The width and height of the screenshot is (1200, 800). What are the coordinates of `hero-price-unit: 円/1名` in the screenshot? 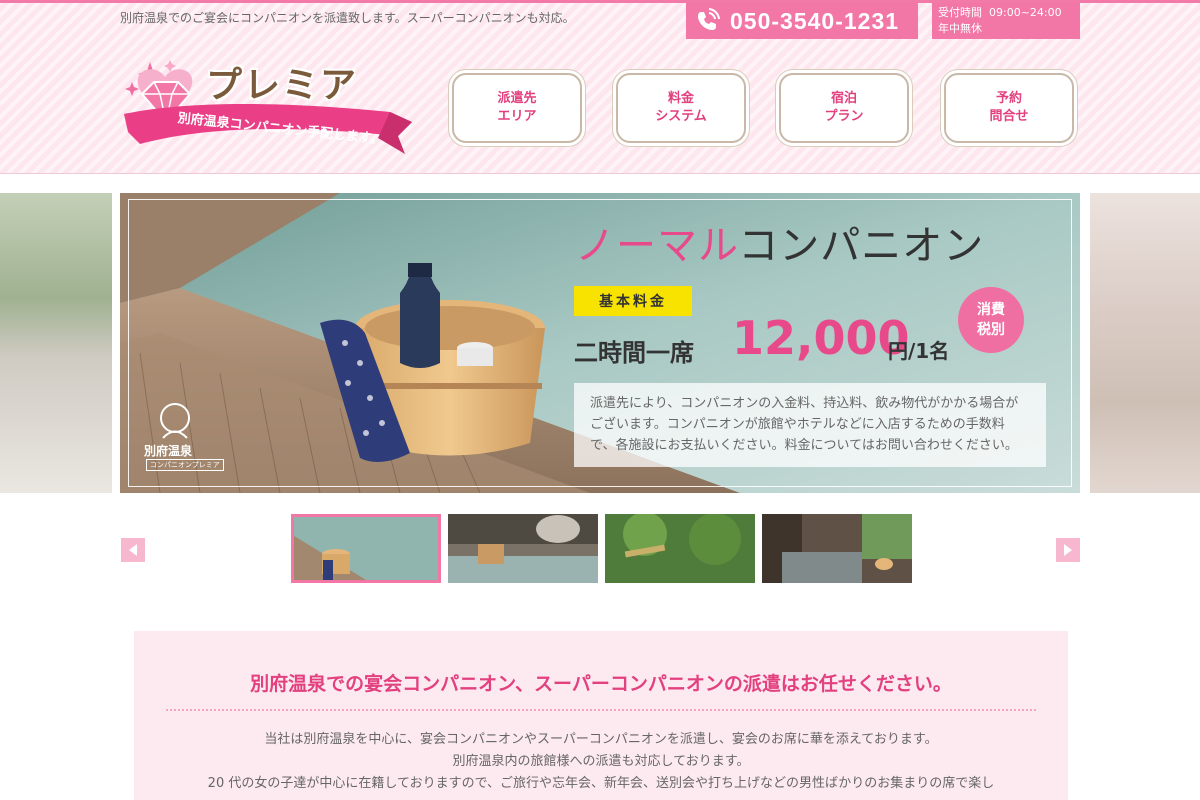 It's located at (919, 351).